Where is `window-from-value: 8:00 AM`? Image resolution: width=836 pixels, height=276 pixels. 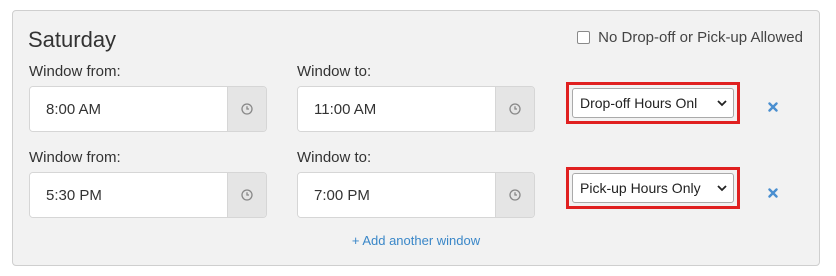 window-from-value: 8:00 AM is located at coordinates (128, 109).